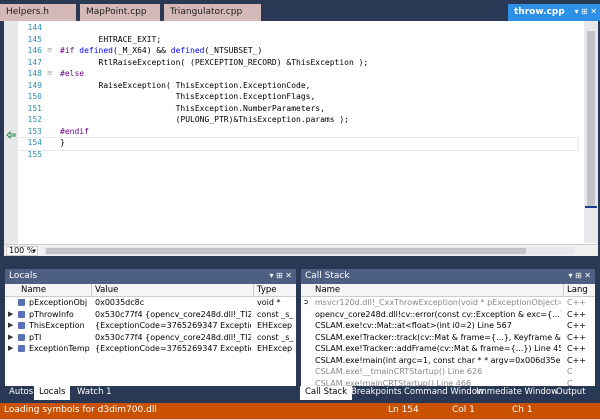 This screenshot has height=419, width=600. Describe the element at coordinates (188, 119) in the screenshot. I see `code-line: 152 (PULONG_PTR)&ThisException.params );` at that location.